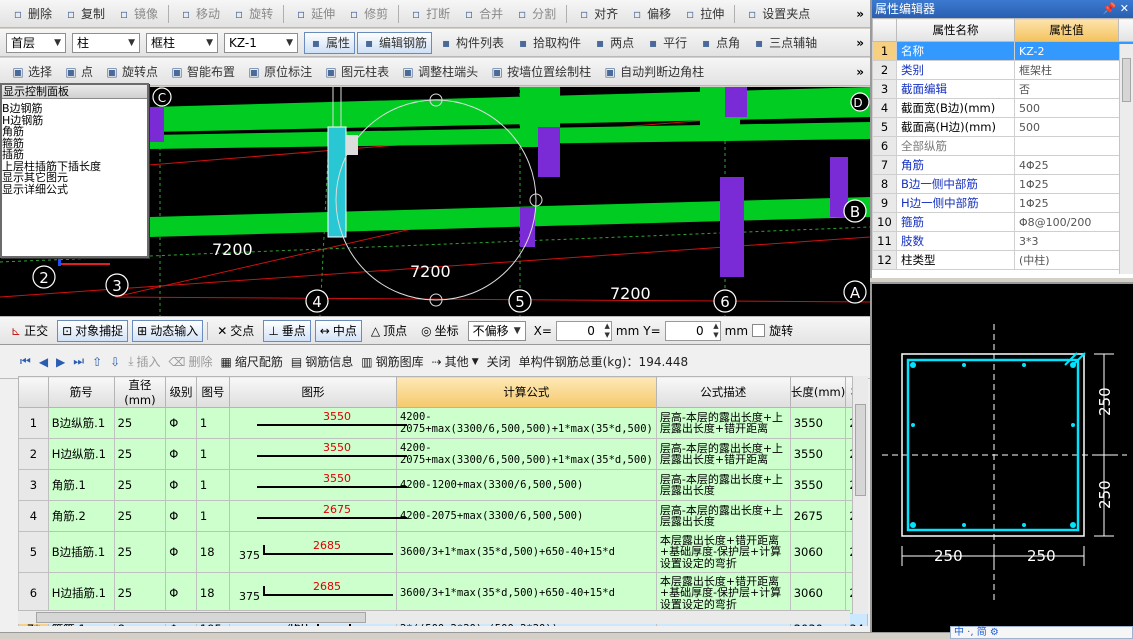 The width and height of the screenshot is (1133, 639). I want to click on dynamic-input-button: ⊞ 动态输入, so click(168, 330).